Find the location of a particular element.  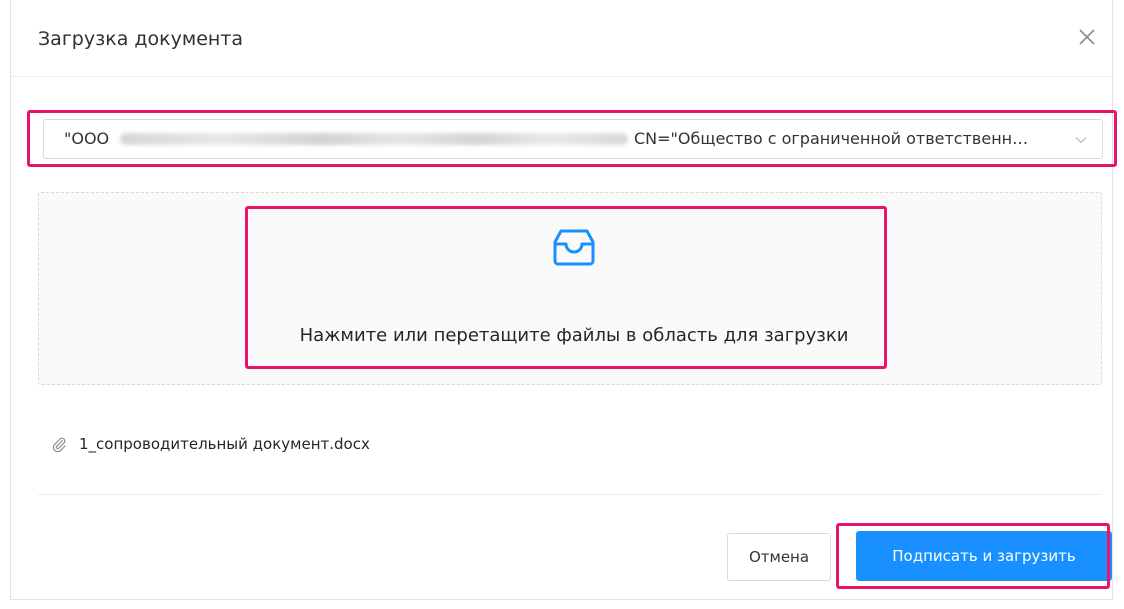

attached-file-item: 1_сопроводительный документ.docx is located at coordinates (210, 444).